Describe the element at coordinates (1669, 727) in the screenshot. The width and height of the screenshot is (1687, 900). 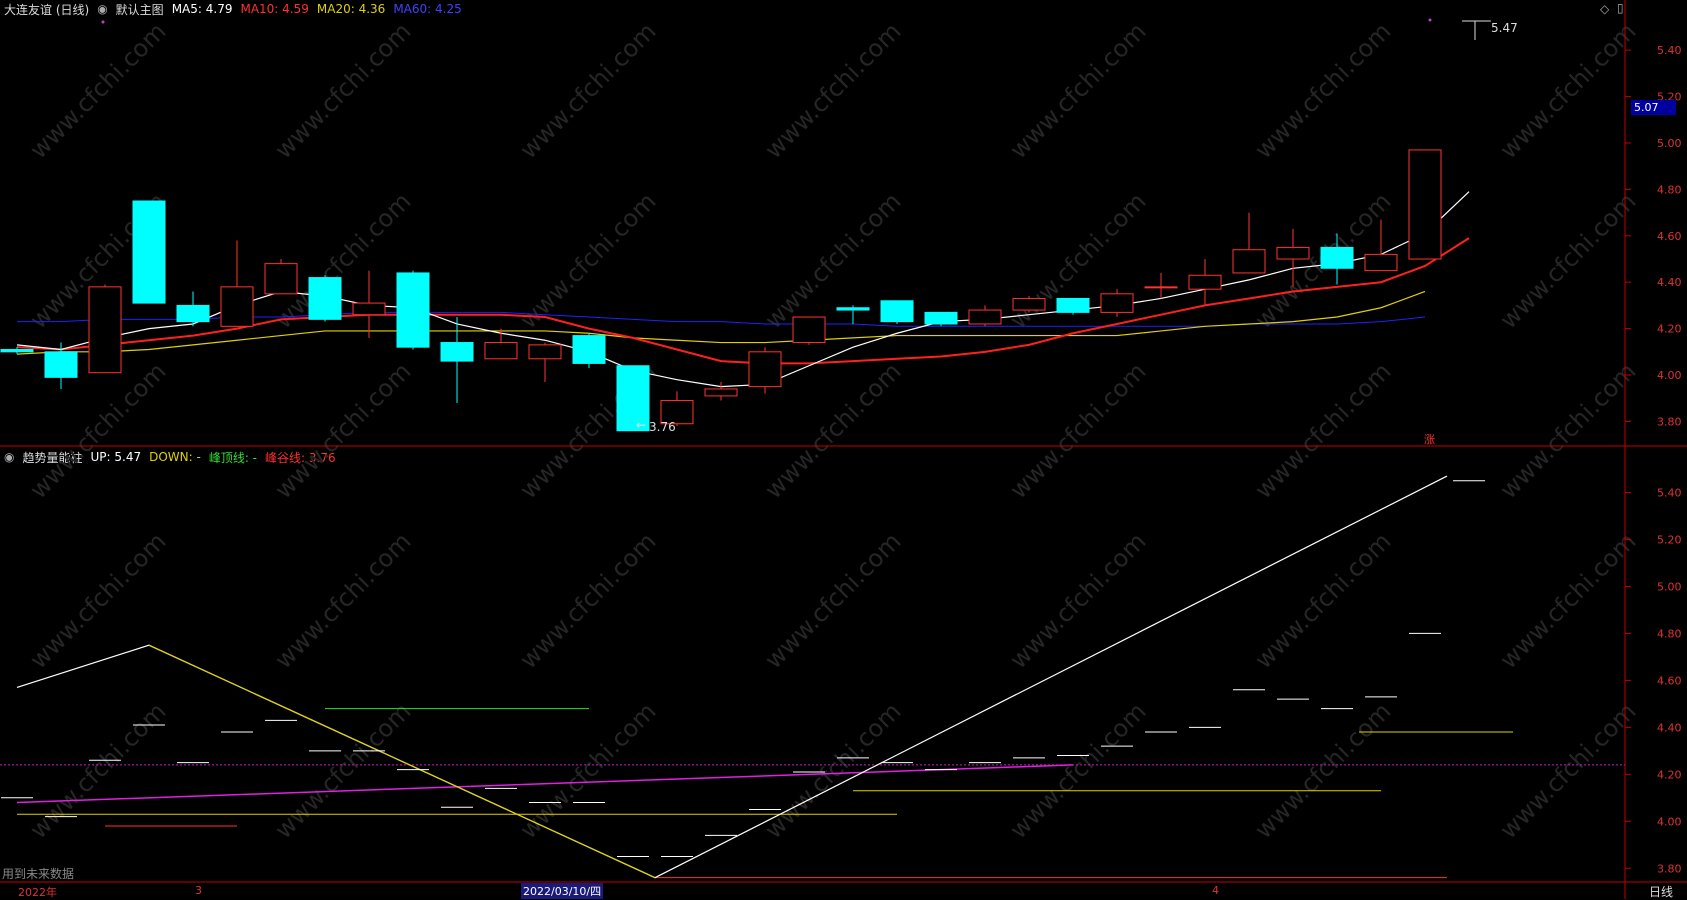
I see `indicator-tick-label: 4.40` at that location.